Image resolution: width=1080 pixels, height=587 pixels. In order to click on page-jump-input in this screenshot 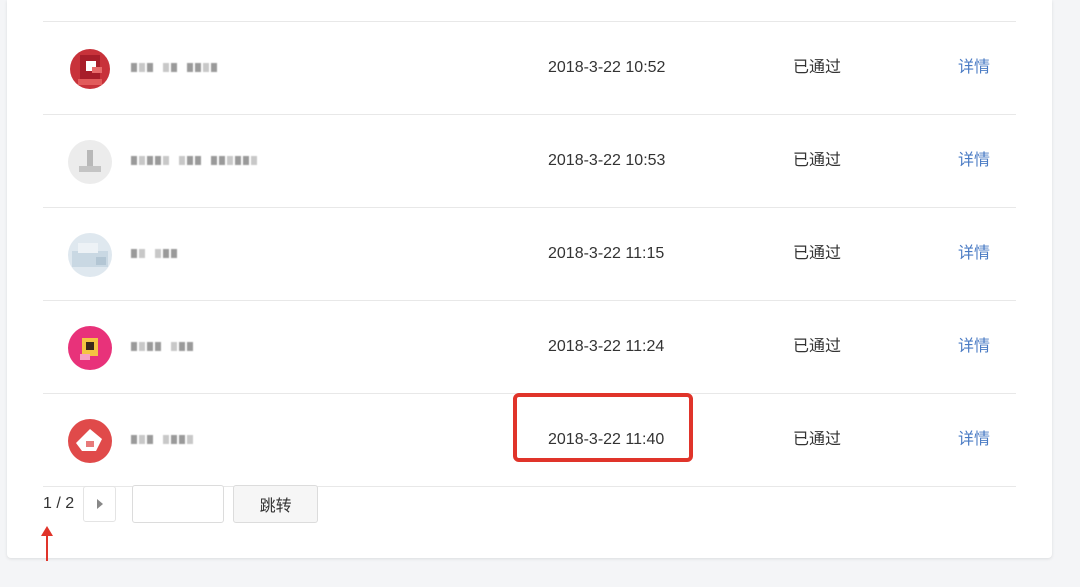, I will do `click(178, 504)`.